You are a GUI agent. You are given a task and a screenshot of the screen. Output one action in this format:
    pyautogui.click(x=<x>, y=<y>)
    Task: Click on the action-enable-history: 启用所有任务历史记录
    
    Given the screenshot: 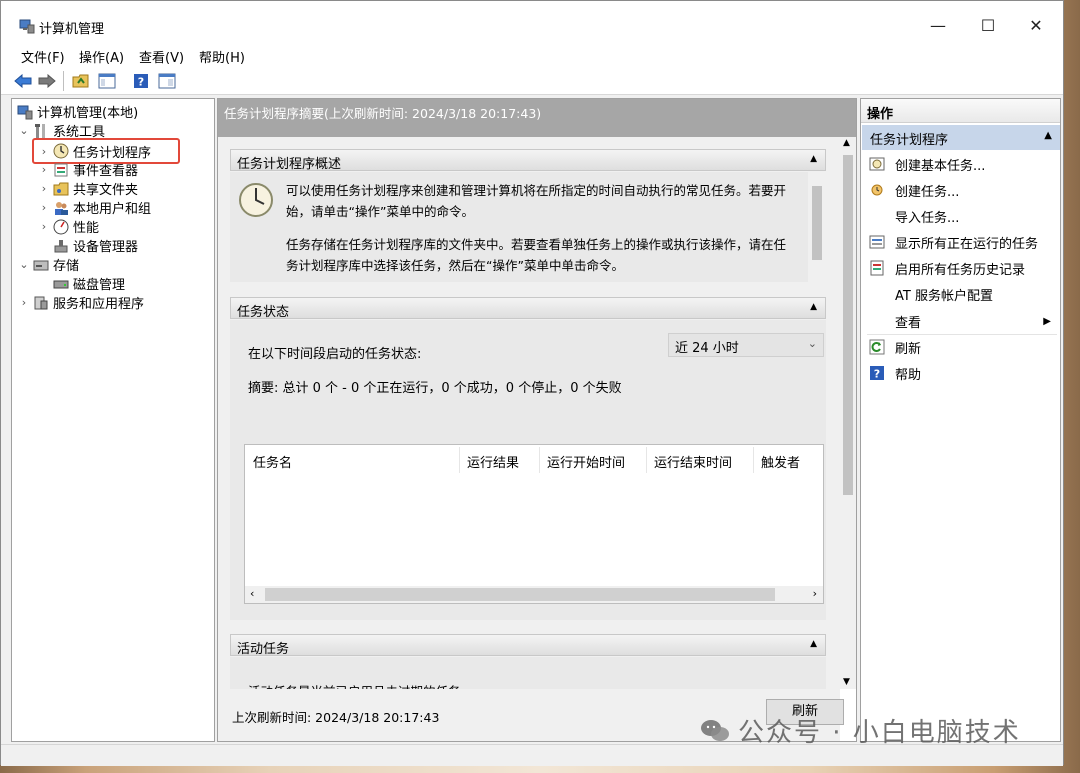 What is the action you would take?
    pyautogui.click(x=959, y=268)
    